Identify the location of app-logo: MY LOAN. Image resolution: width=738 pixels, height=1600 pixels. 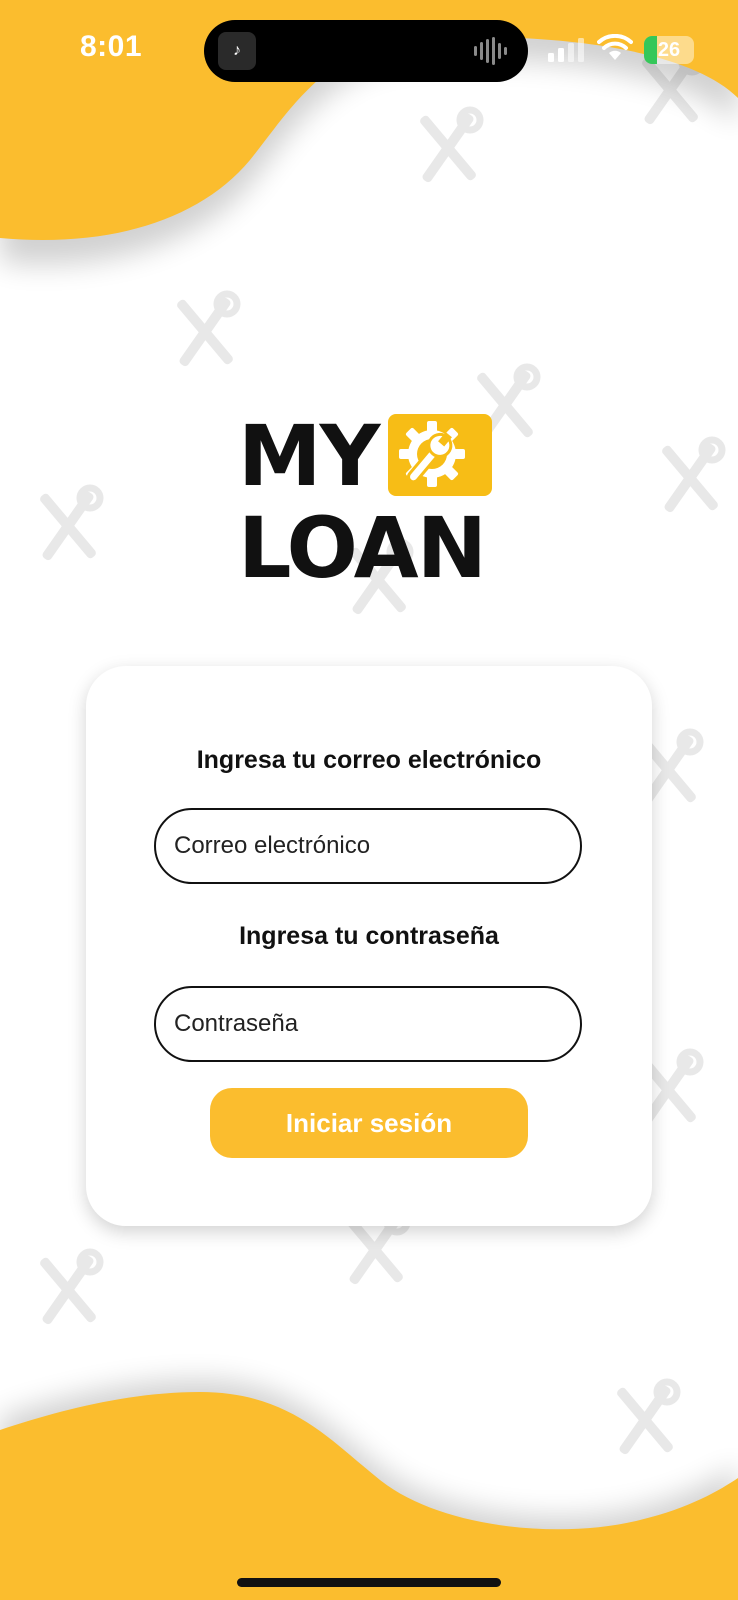
(368, 503).